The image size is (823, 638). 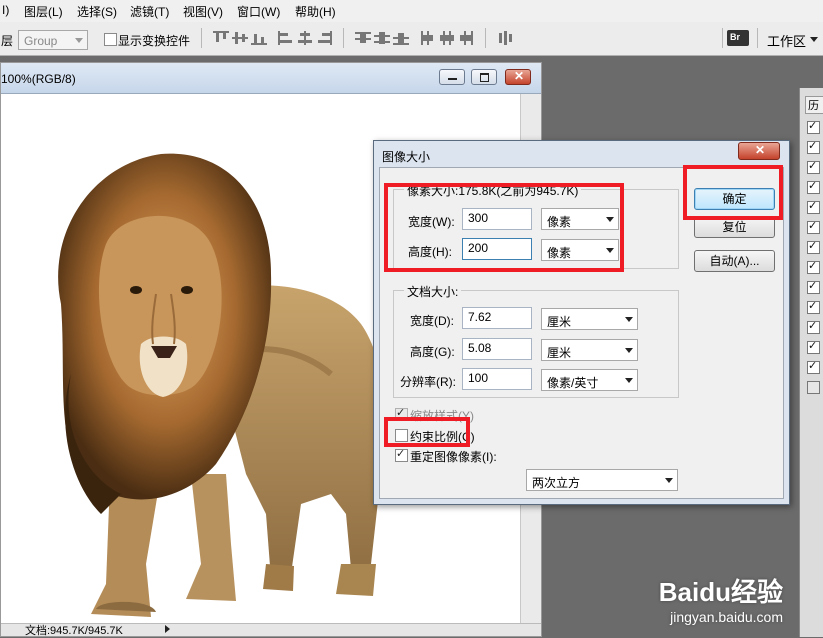 What do you see at coordinates (401, 454) in the screenshot?
I see `resample-checkbox` at bounding box center [401, 454].